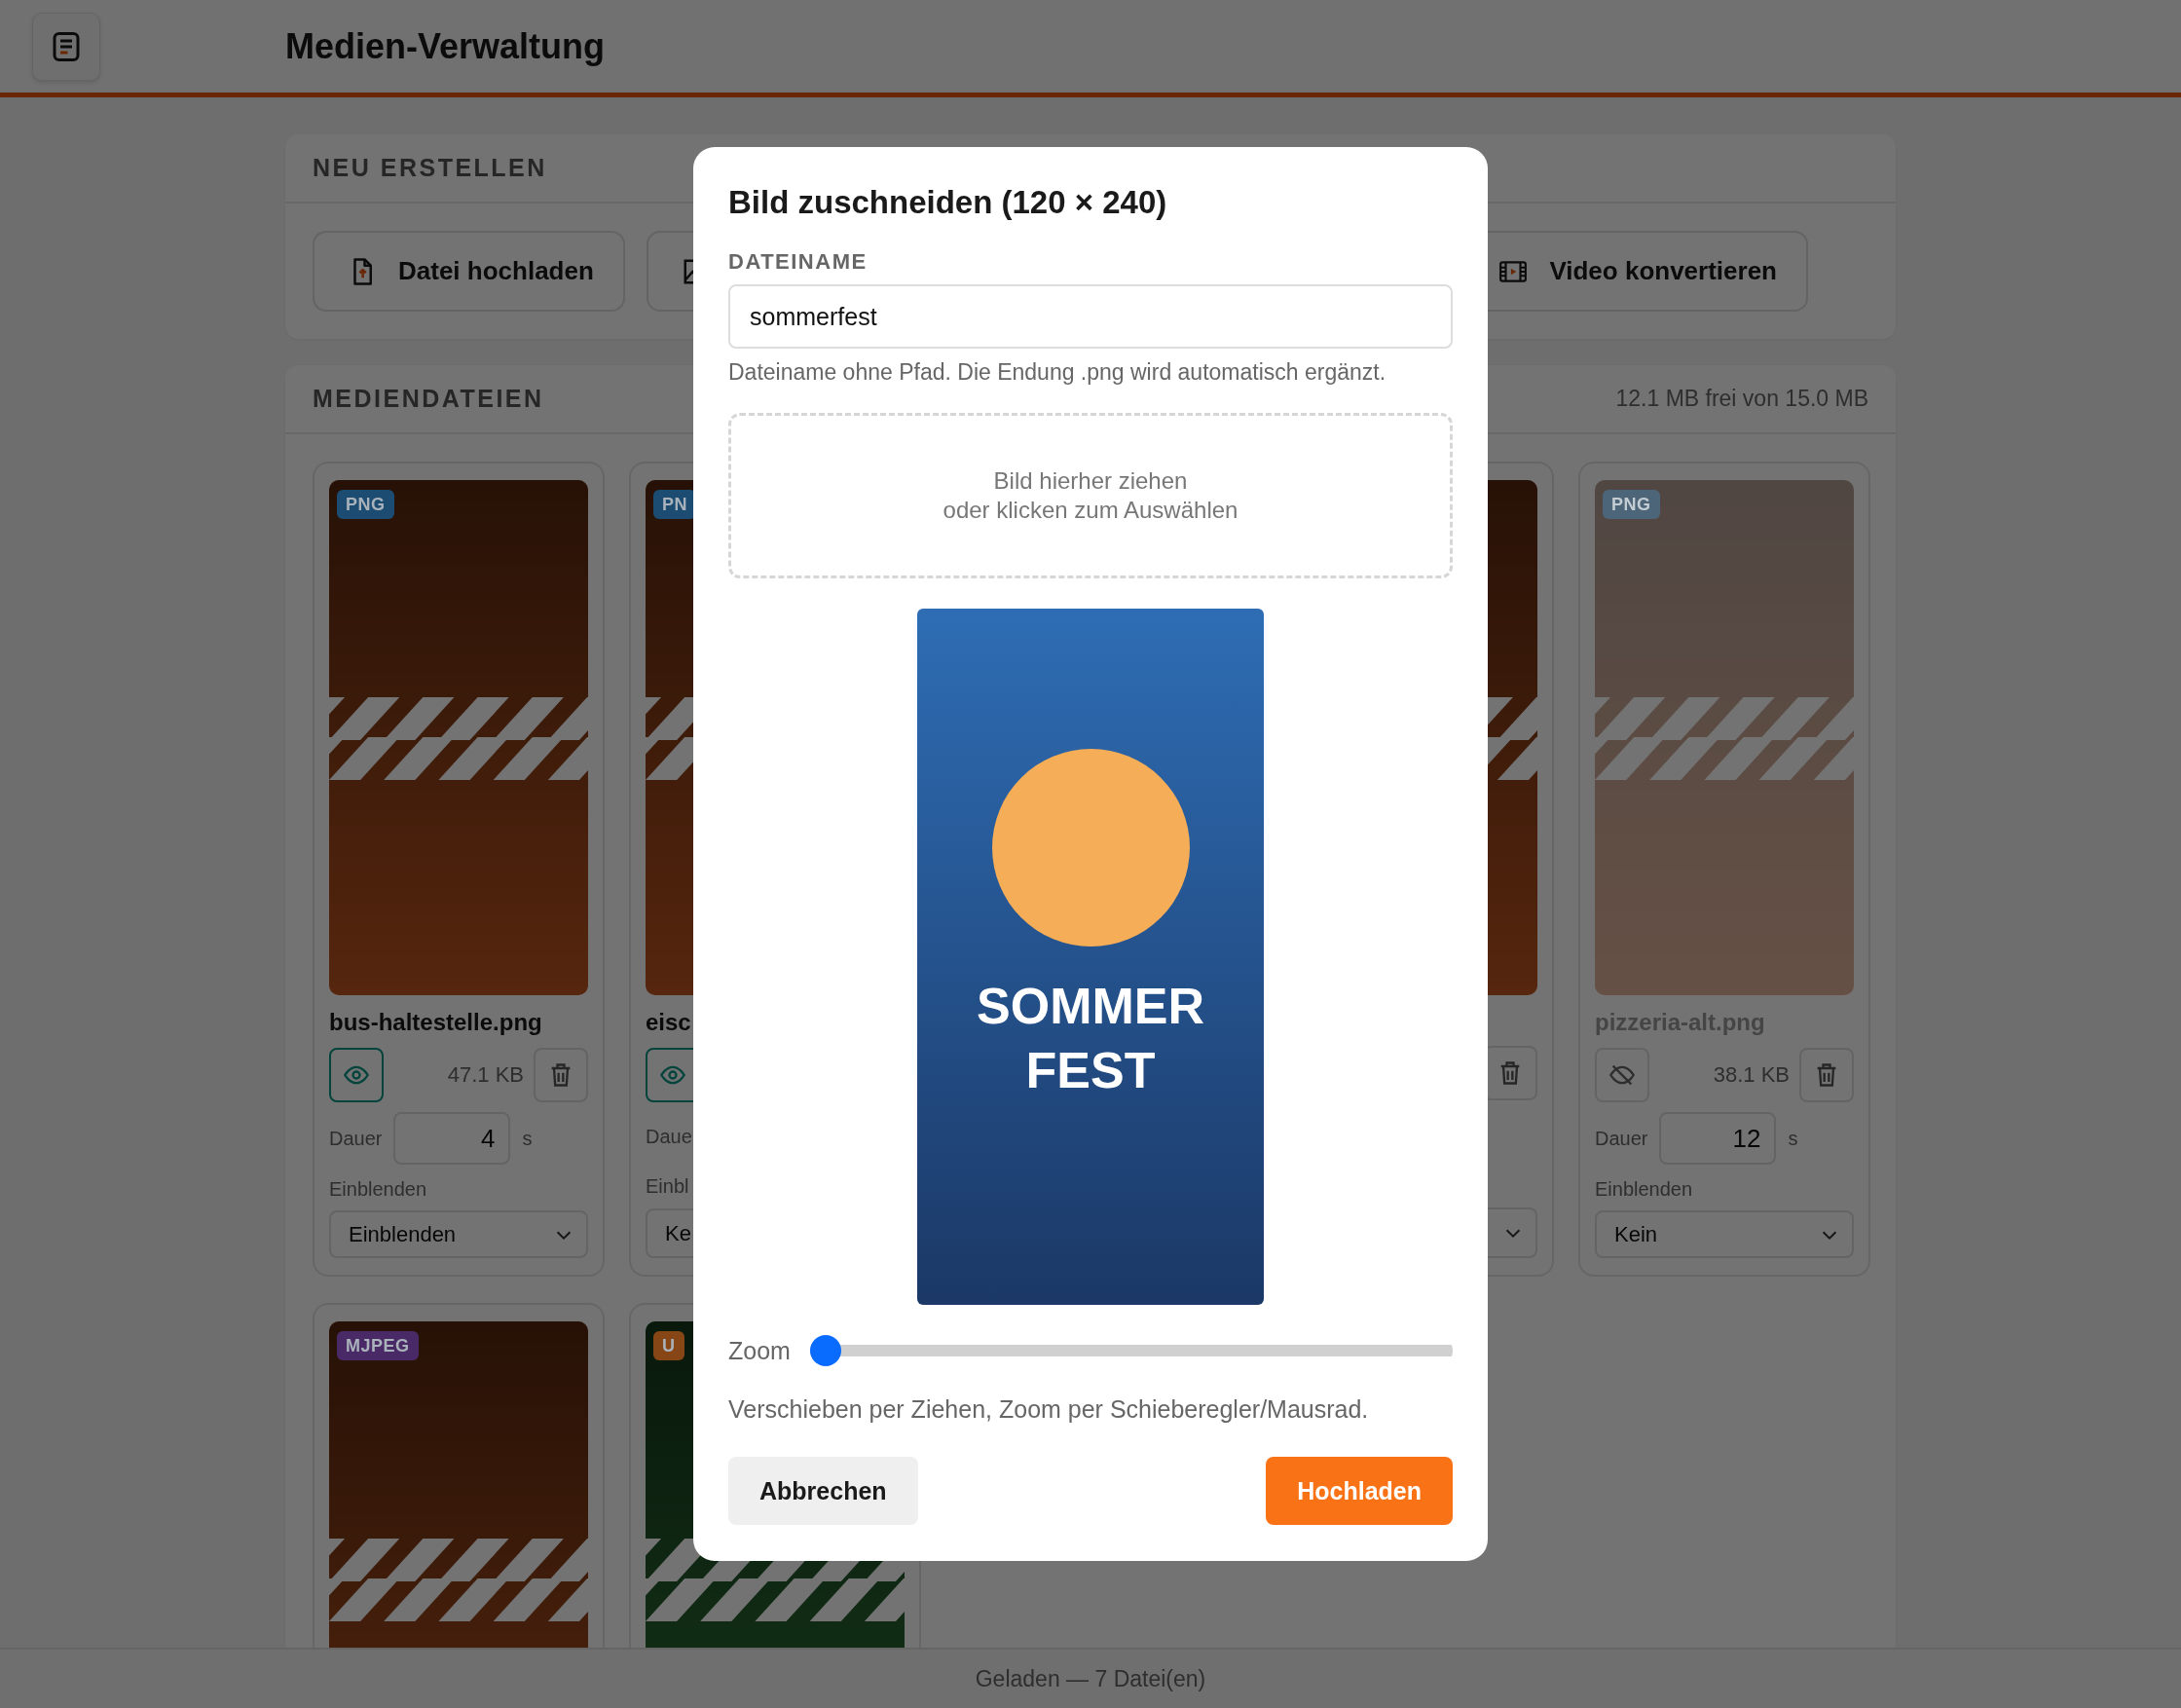 The width and height of the screenshot is (2181, 1708). What do you see at coordinates (445, 46) in the screenshot?
I see `app-title: Medien-Verwaltung` at bounding box center [445, 46].